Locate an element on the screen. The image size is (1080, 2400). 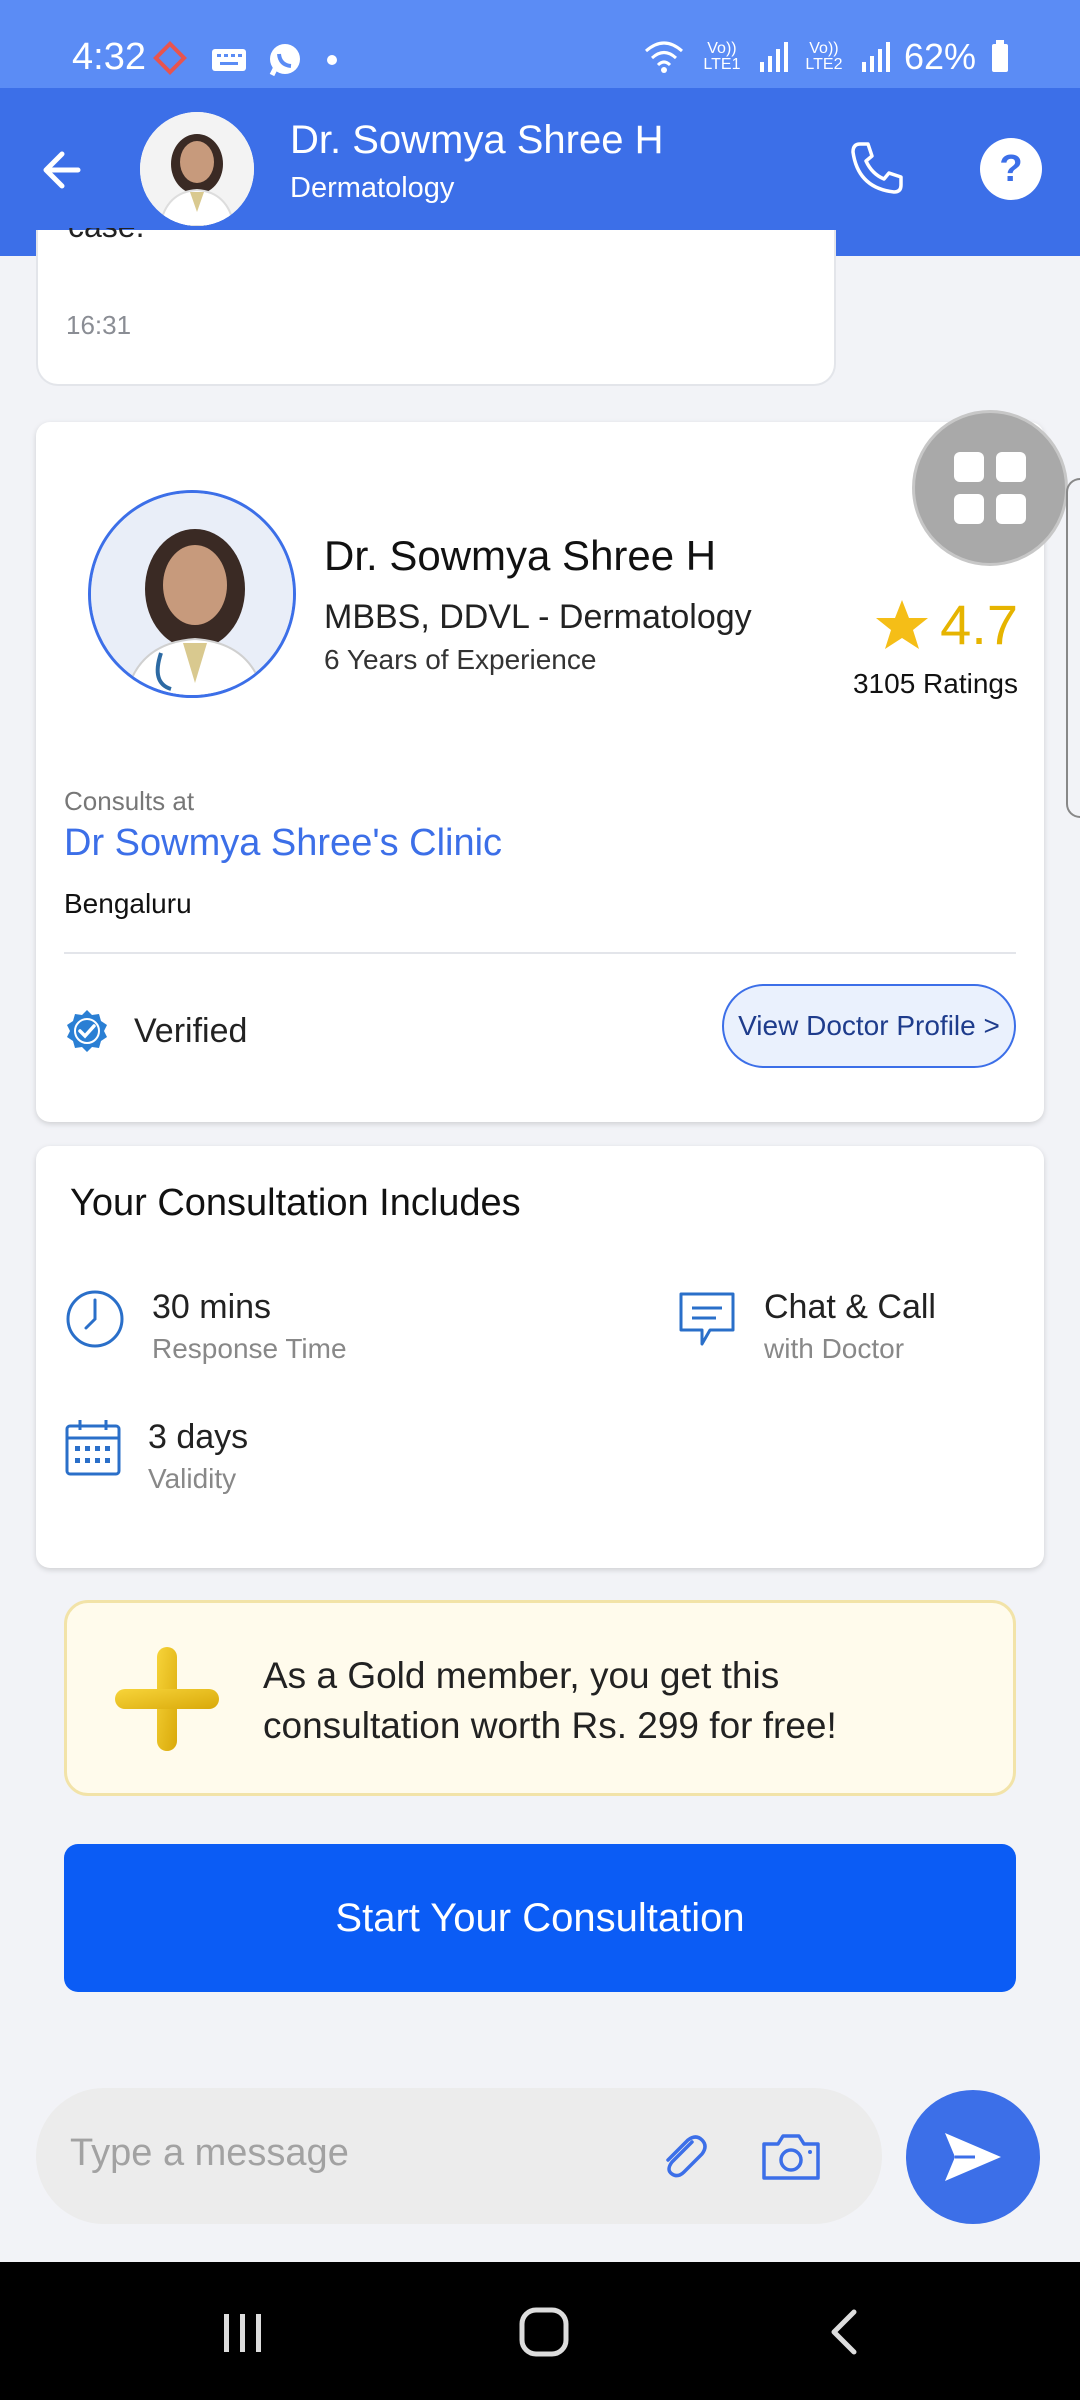
edge-panel-handle is located at coordinates (1073, 648).